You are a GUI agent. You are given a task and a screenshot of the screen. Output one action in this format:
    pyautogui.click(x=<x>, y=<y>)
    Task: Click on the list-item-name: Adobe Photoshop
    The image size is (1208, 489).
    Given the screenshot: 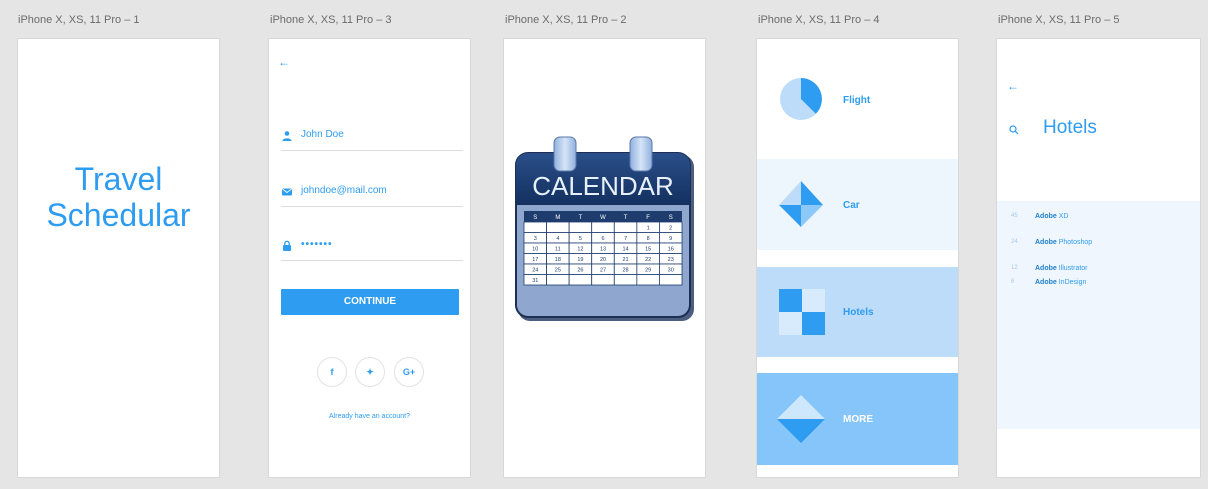 What is the action you would take?
    pyautogui.click(x=1063, y=242)
    